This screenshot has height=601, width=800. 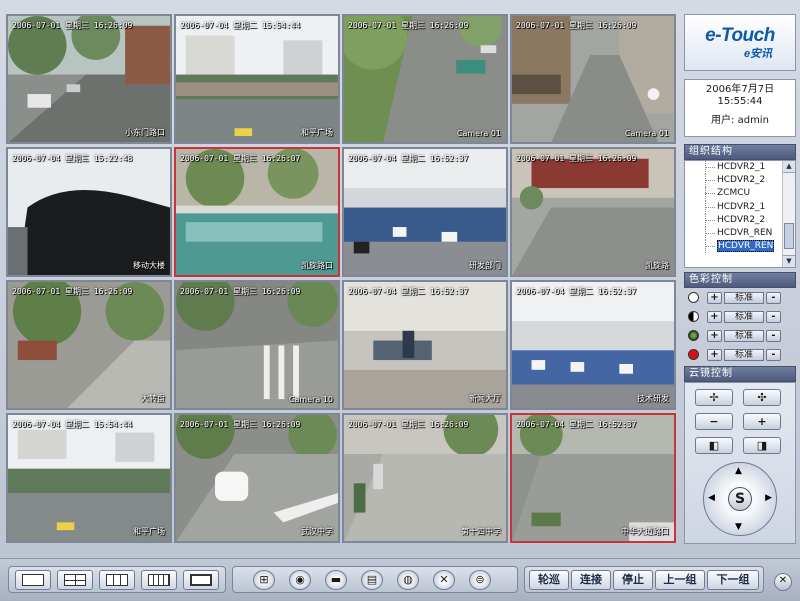 I want to click on logo-text: e-Touch, so click(x=740, y=35).